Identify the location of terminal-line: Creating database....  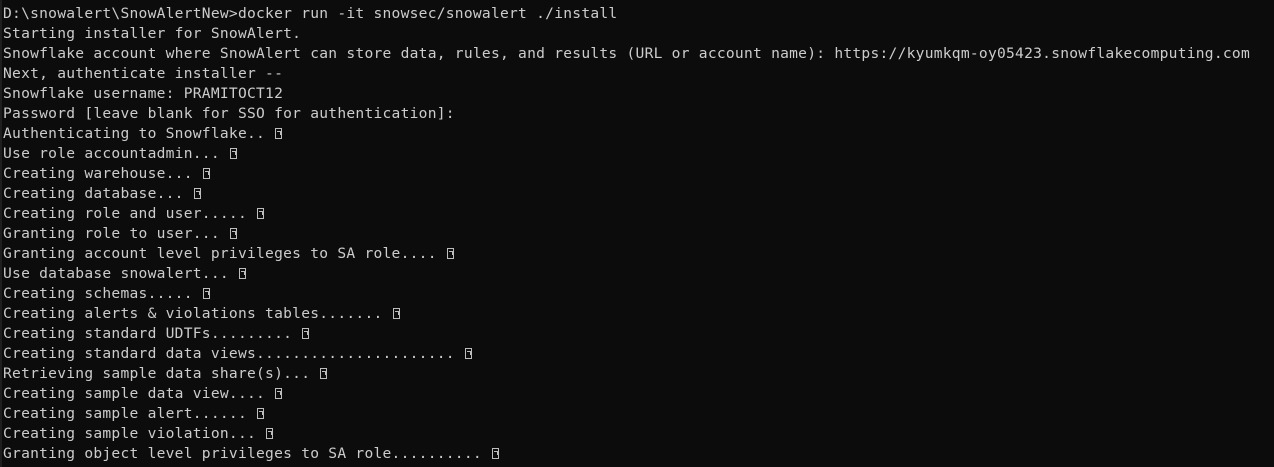
(638, 194).